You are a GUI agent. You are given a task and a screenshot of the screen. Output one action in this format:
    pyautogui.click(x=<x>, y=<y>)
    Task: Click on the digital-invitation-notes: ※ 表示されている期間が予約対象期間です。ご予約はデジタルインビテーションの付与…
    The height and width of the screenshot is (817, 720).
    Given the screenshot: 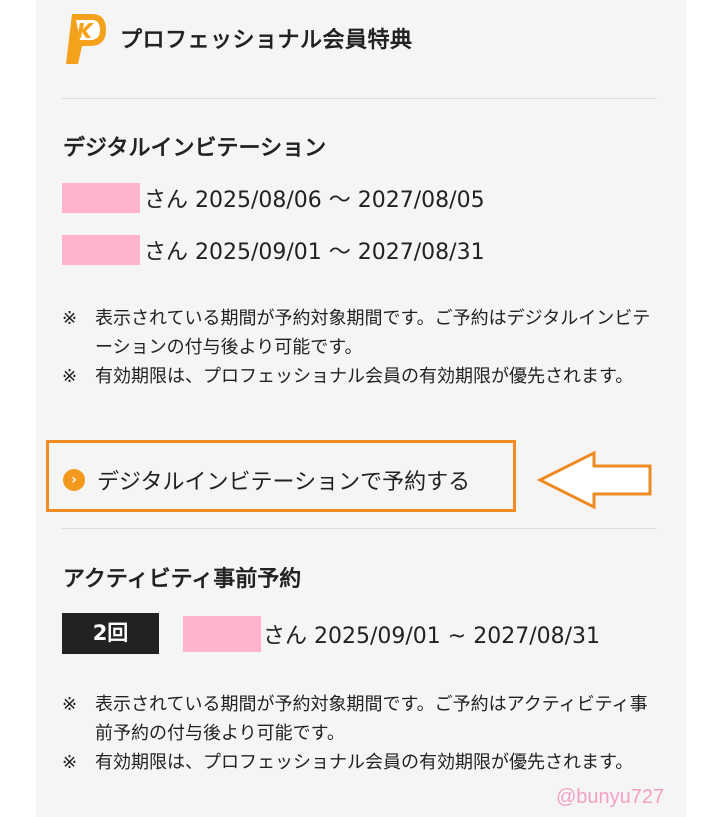 What is the action you would take?
    pyautogui.click(x=362, y=347)
    